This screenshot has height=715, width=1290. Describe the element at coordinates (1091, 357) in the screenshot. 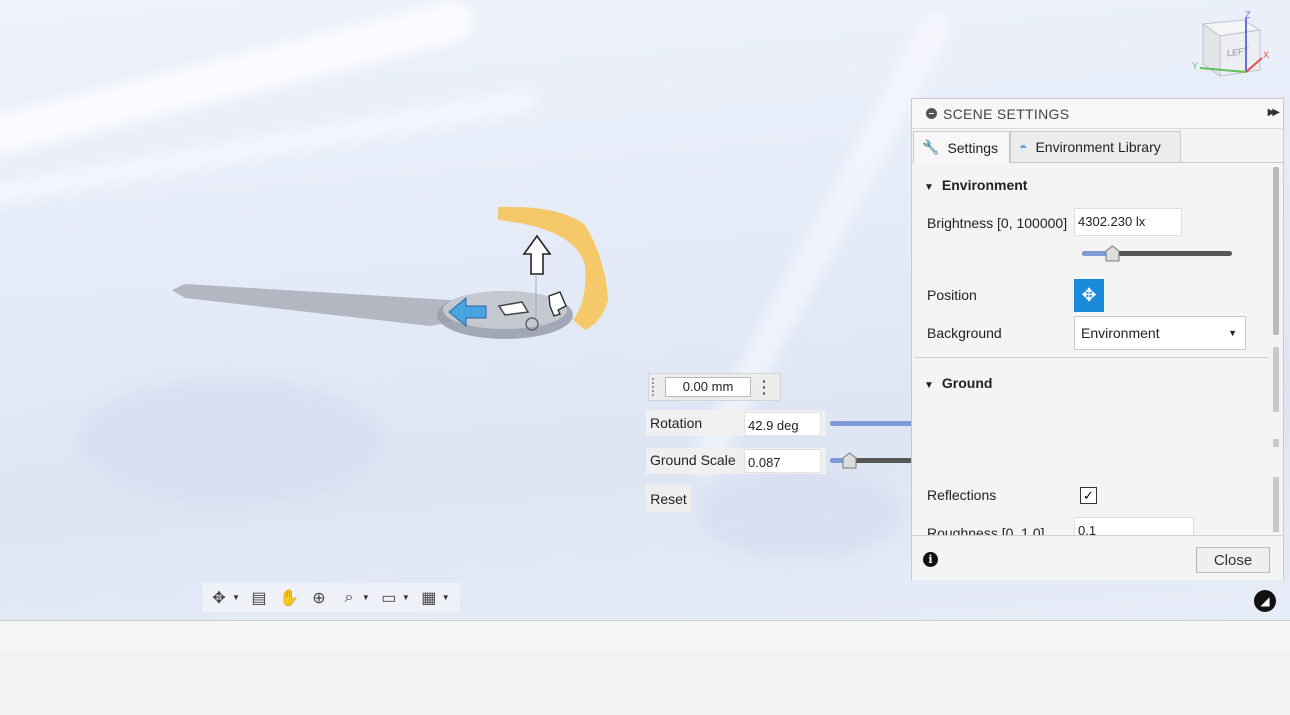

I see `section-divider` at that location.